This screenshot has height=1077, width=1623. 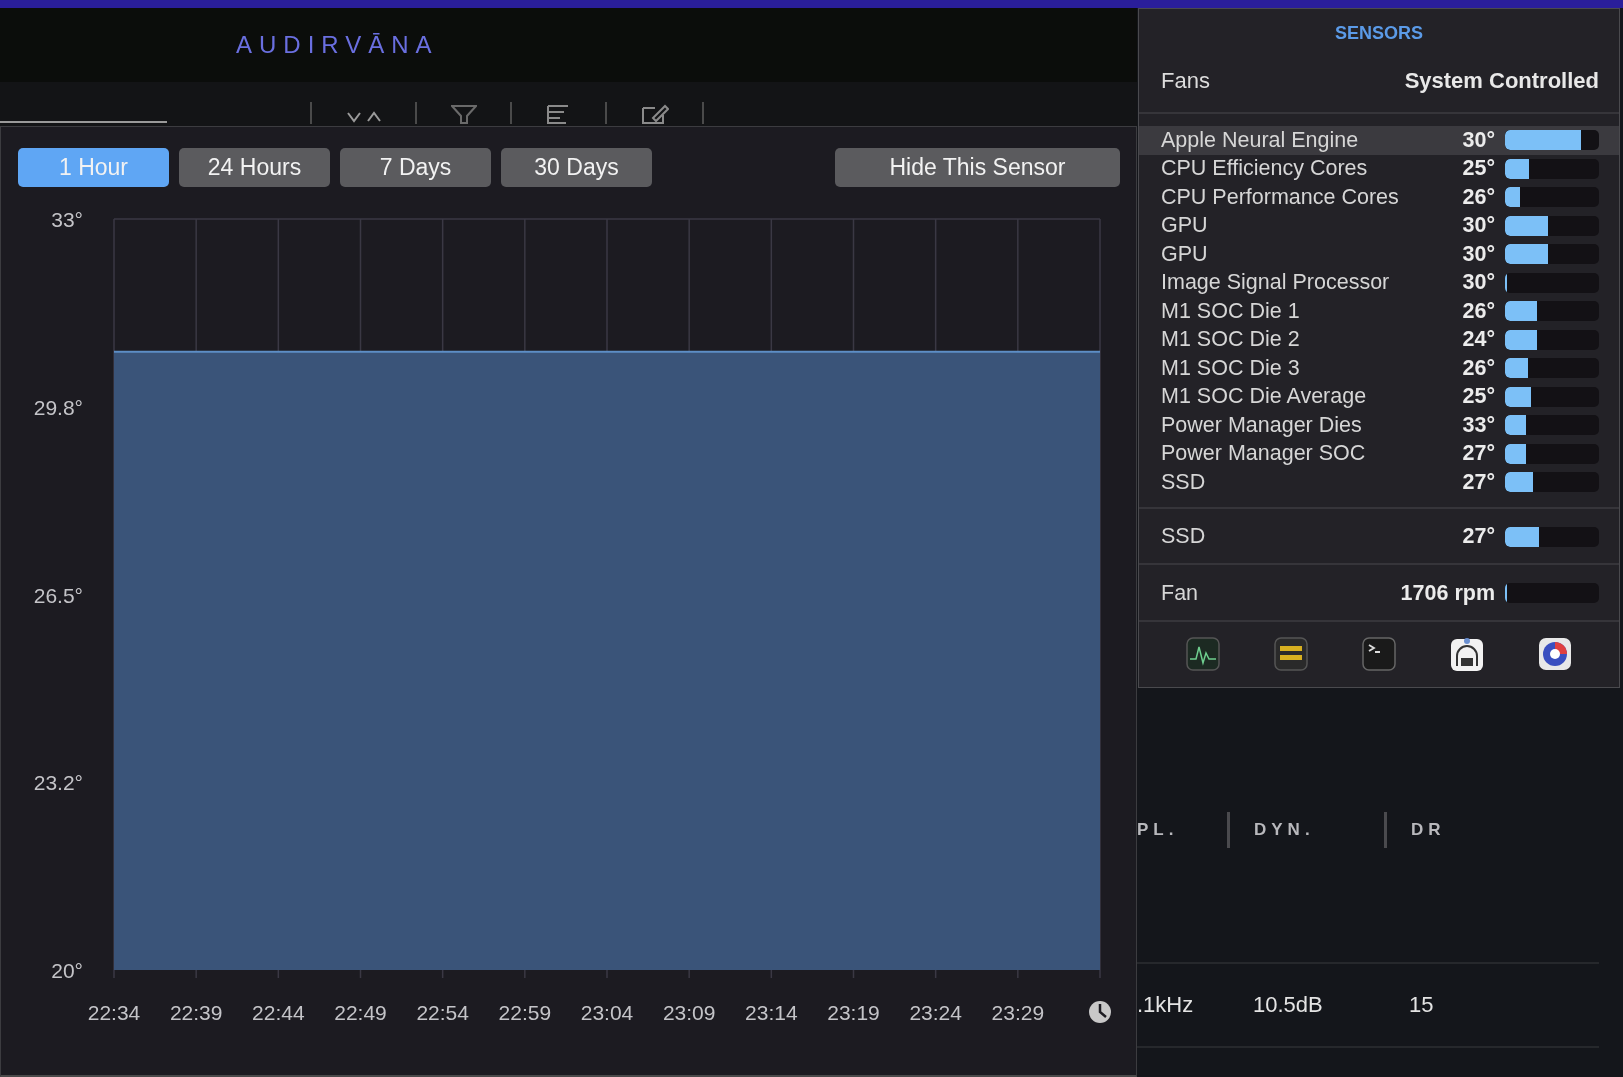 What do you see at coordinates (67, 219) in the screenshot?
I see `y-axis-label: 33°` at bounding box center [67, 219].